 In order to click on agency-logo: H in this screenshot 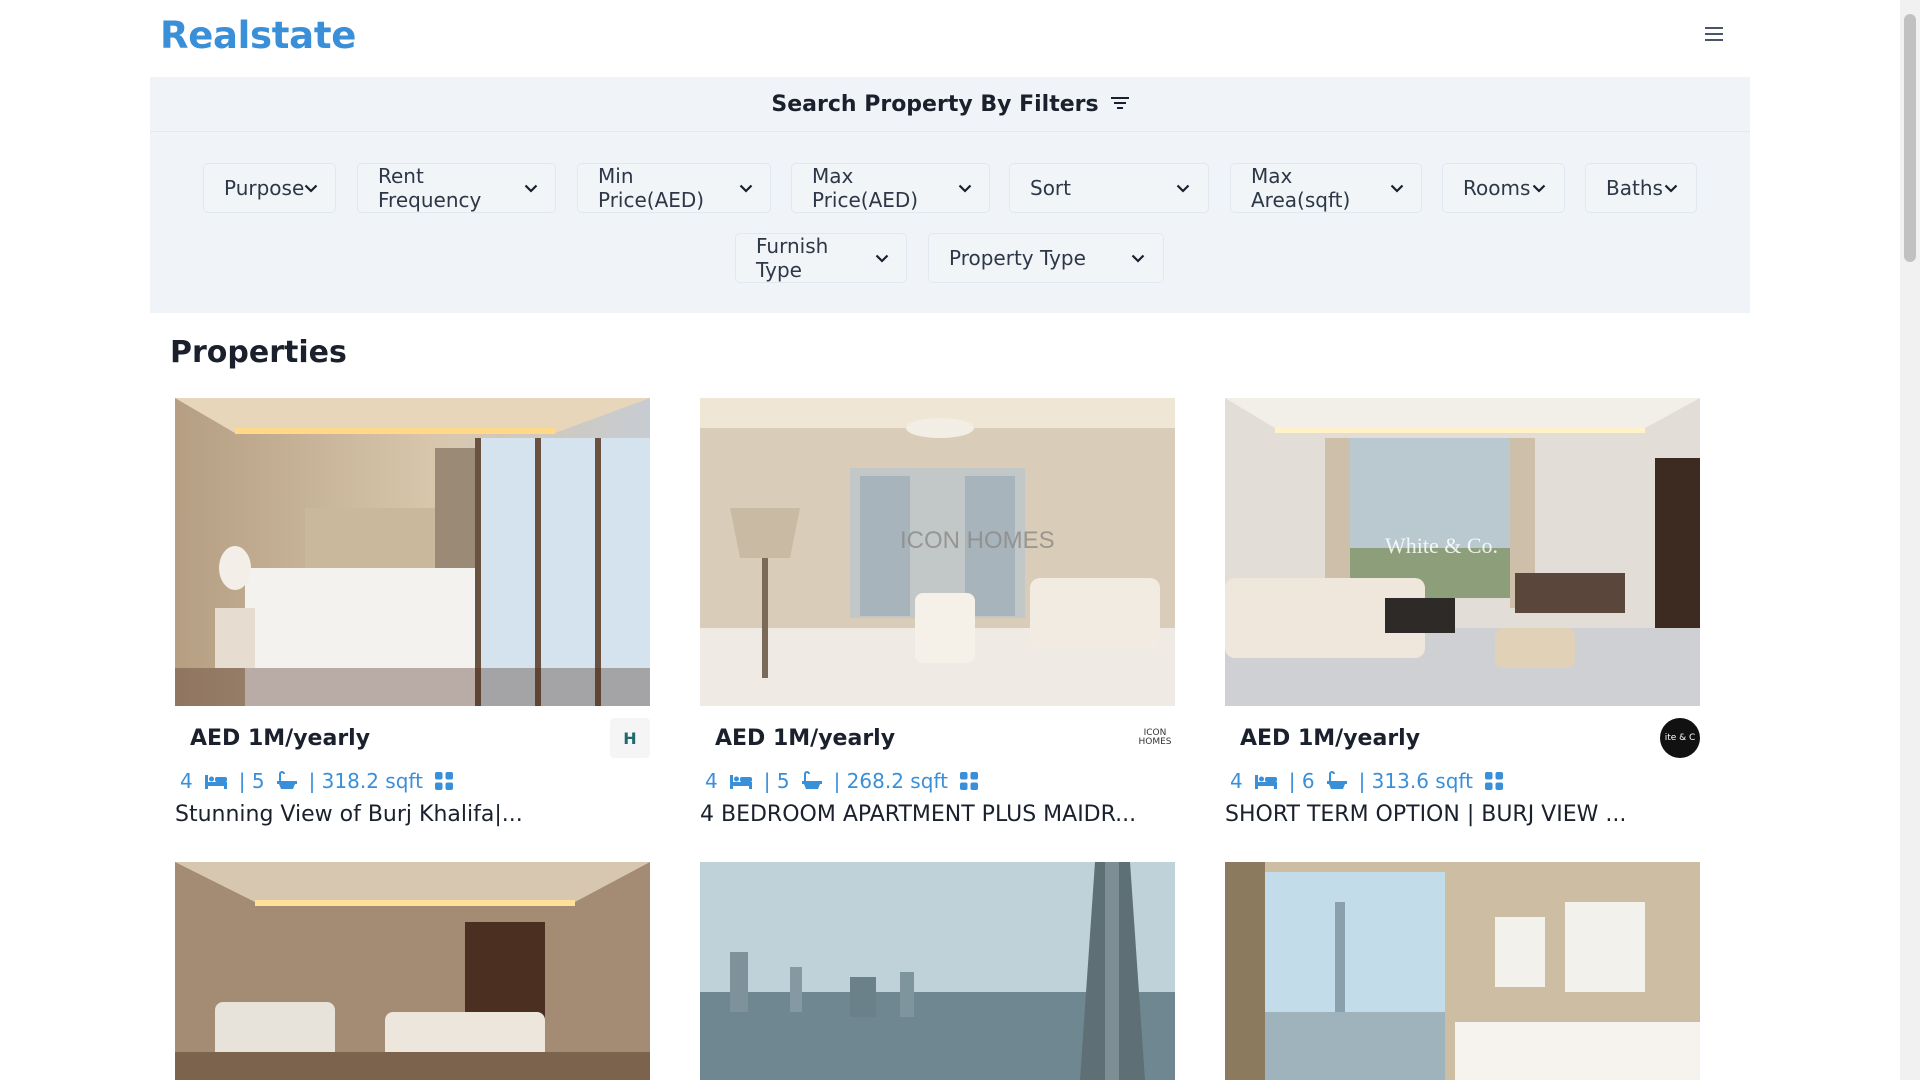, I will do `click(630, 738)`.